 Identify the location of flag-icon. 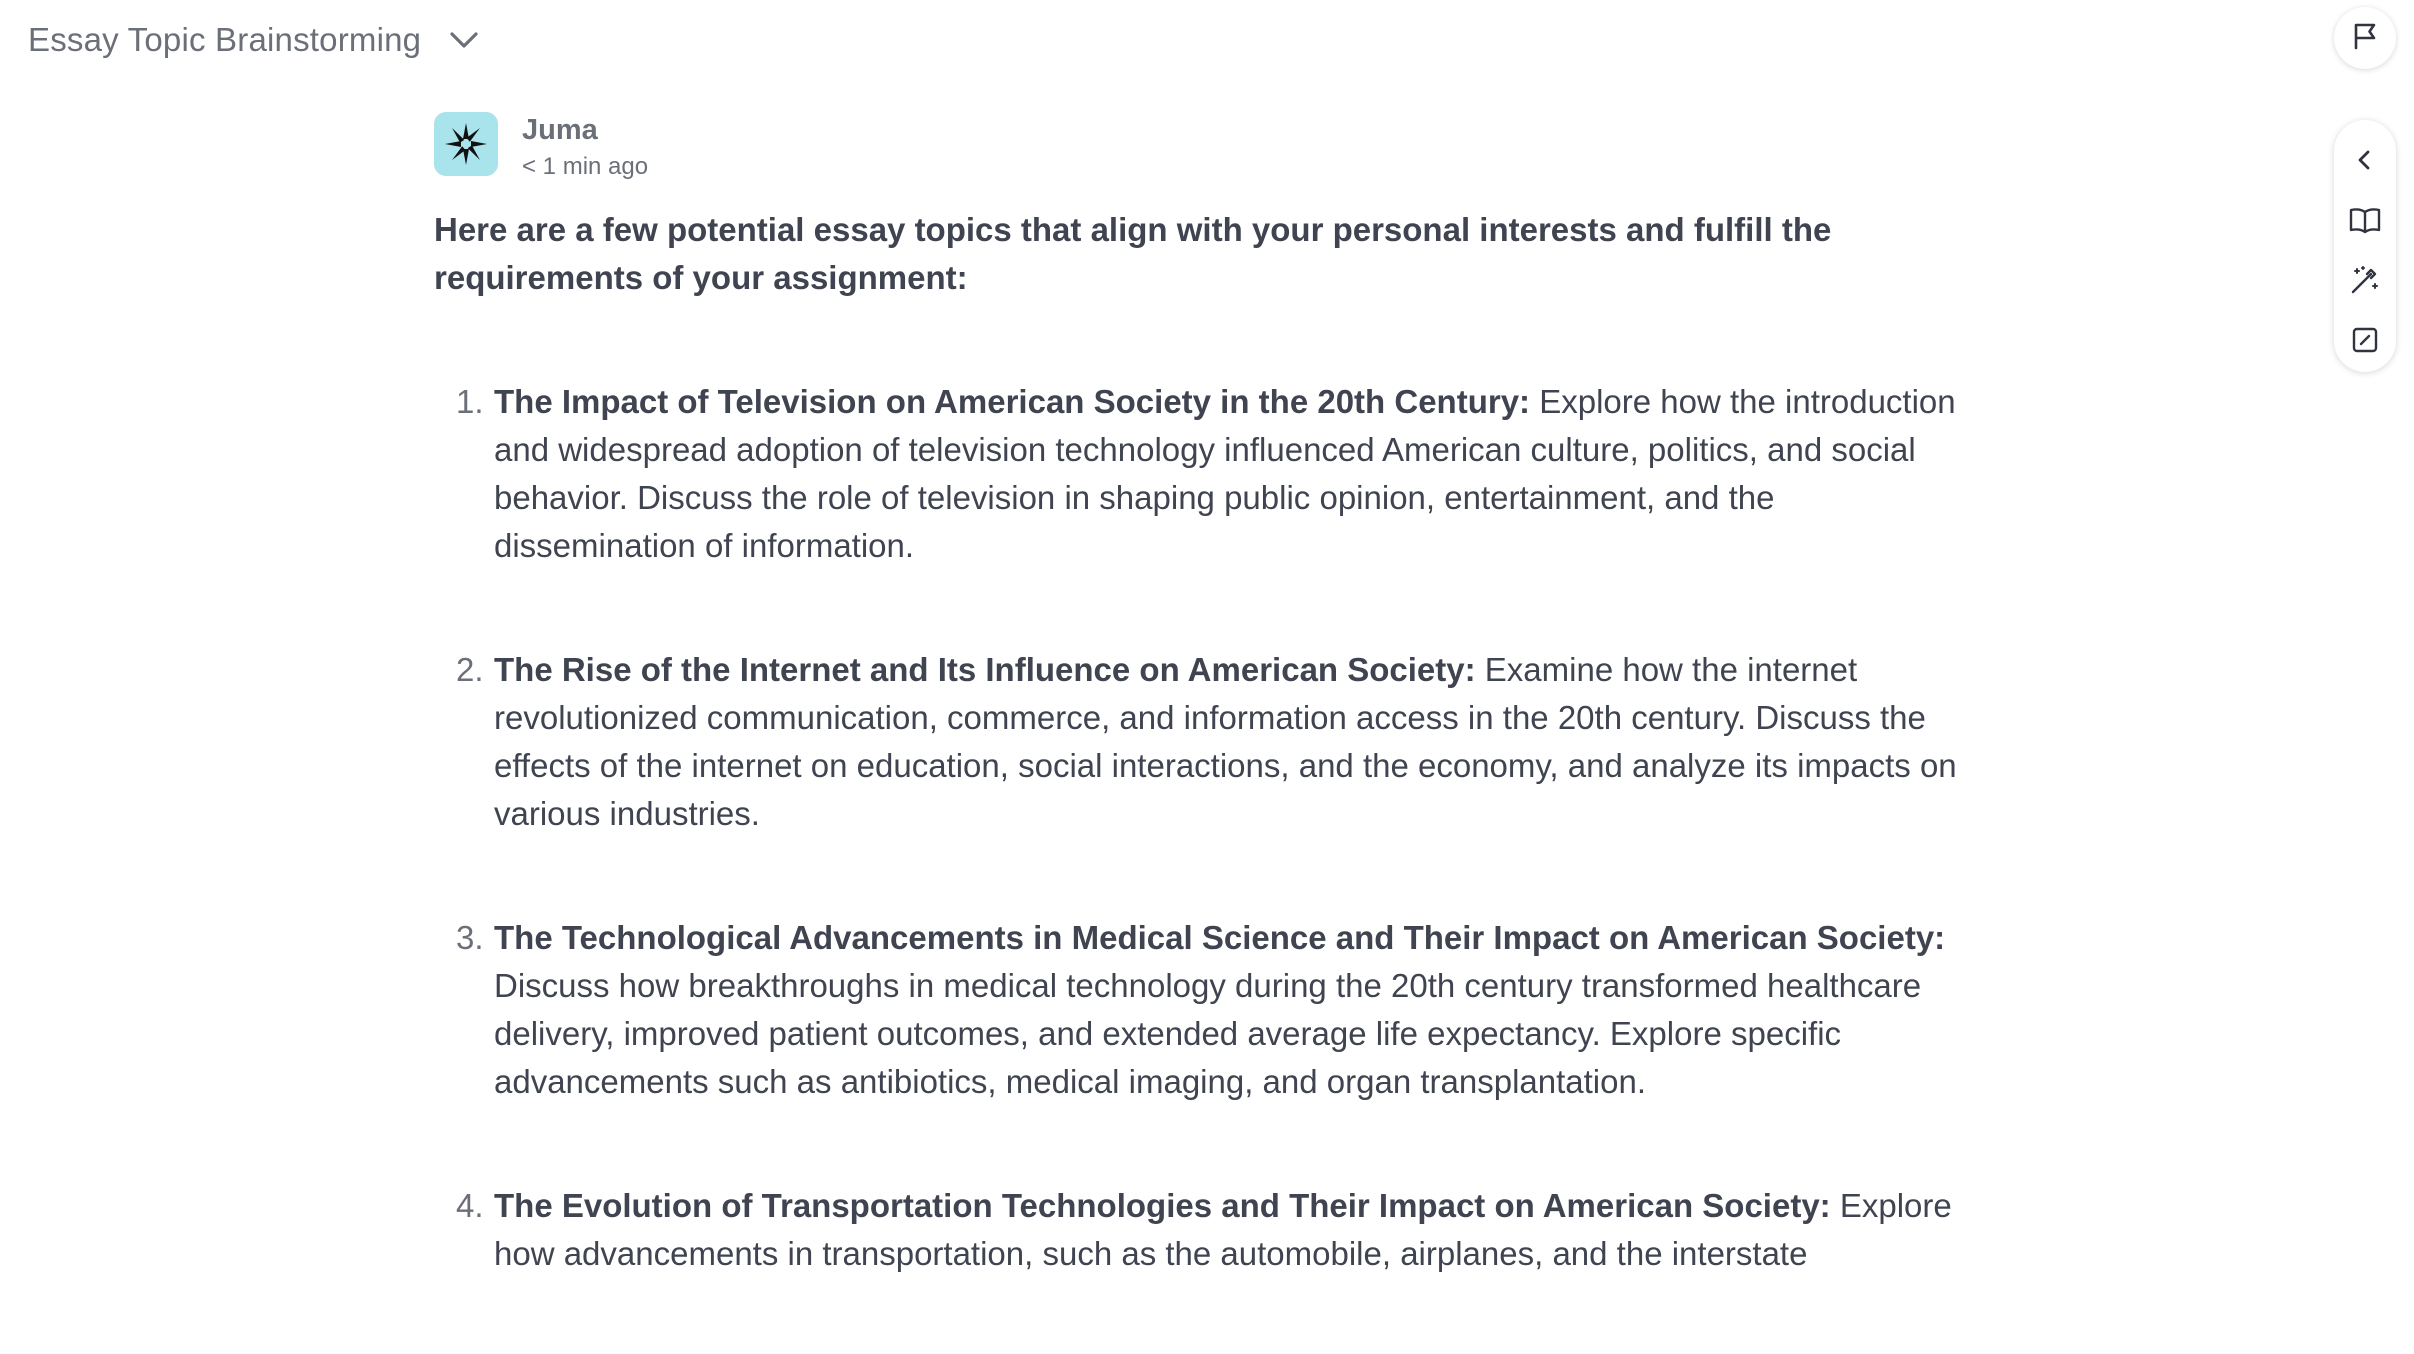
(2365, 38).